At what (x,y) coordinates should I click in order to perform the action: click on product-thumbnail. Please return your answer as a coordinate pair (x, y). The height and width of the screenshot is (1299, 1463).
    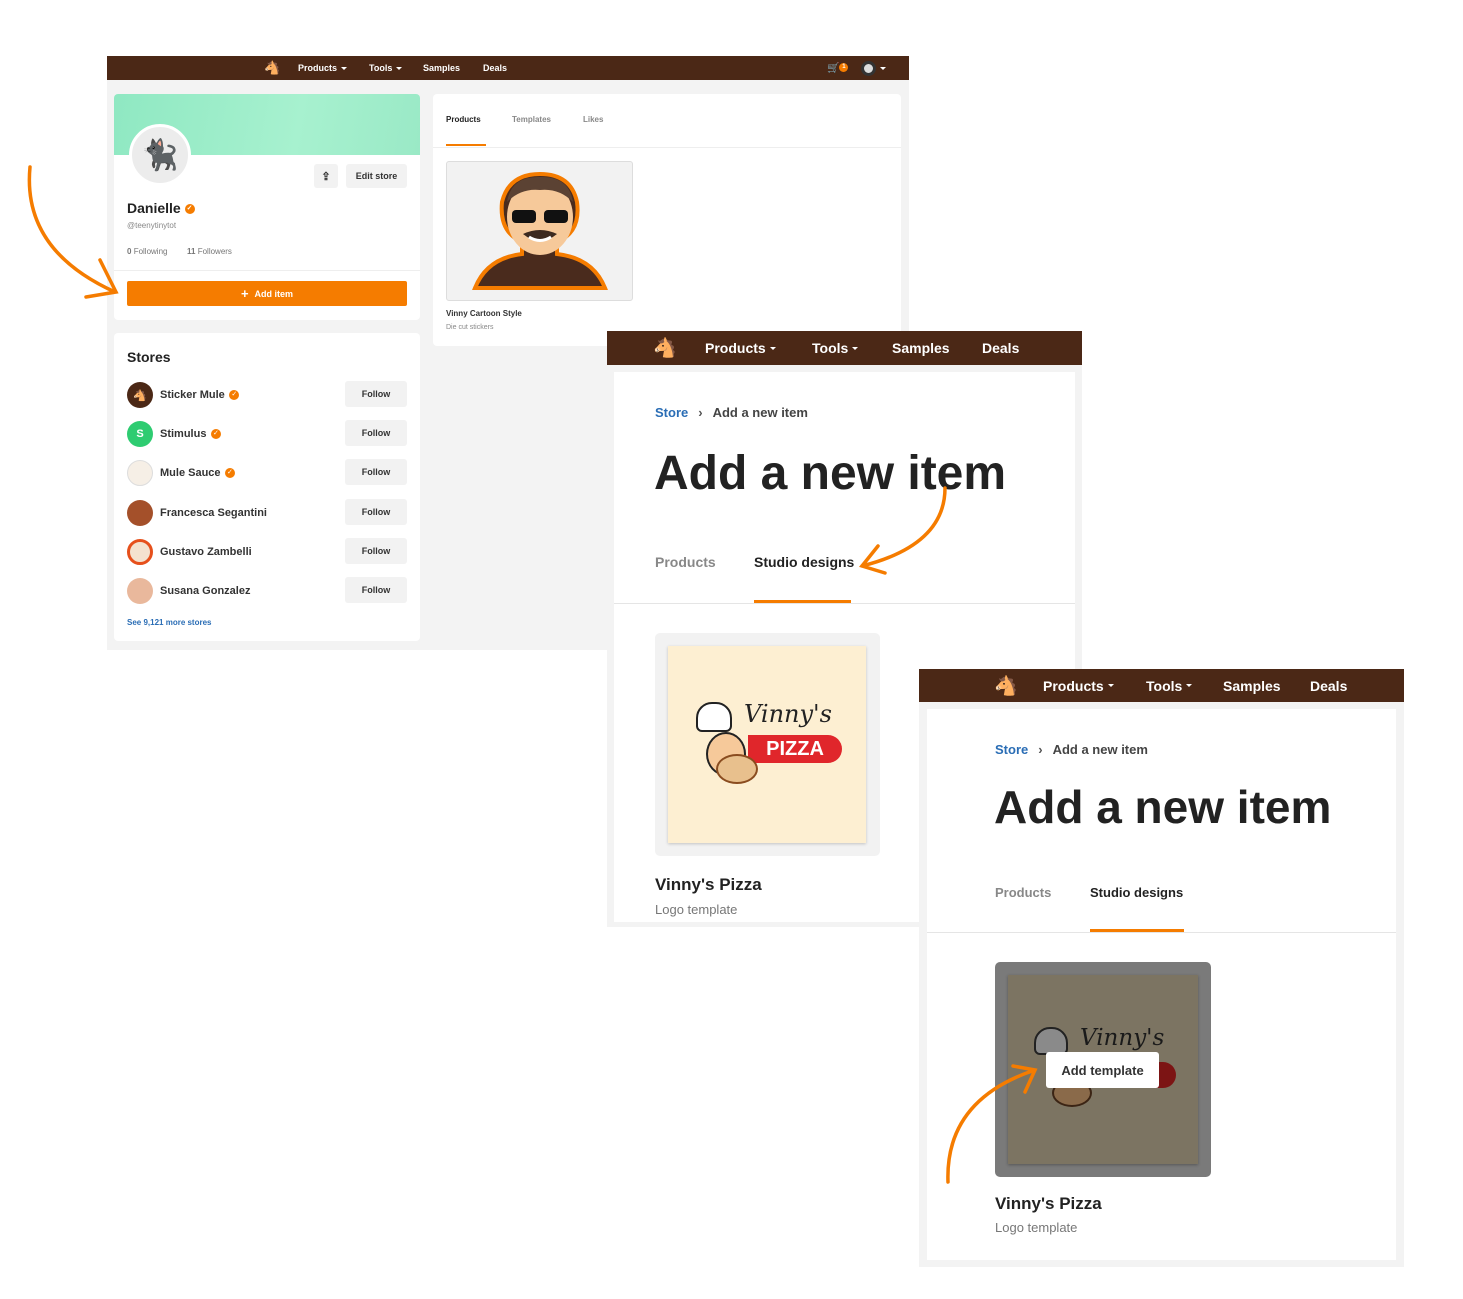
    Looking at the image, I should click on (539, 231).